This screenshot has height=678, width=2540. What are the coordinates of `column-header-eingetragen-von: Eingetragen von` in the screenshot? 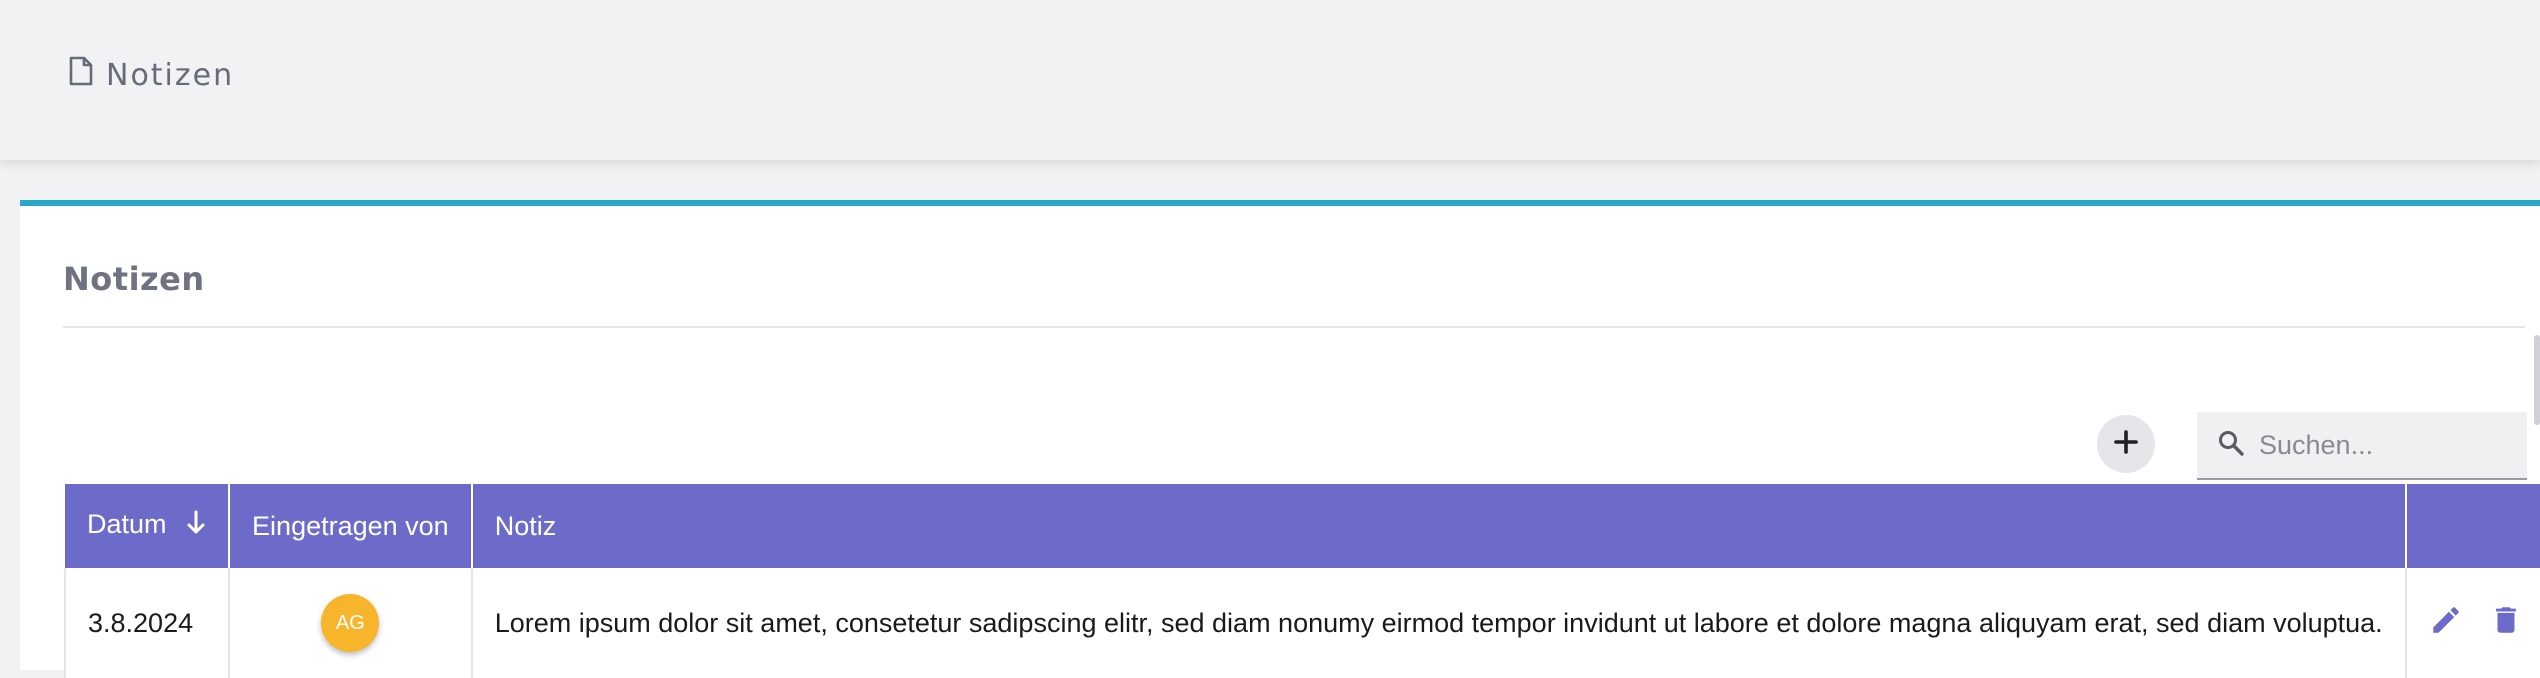 It's located at (351, 526).